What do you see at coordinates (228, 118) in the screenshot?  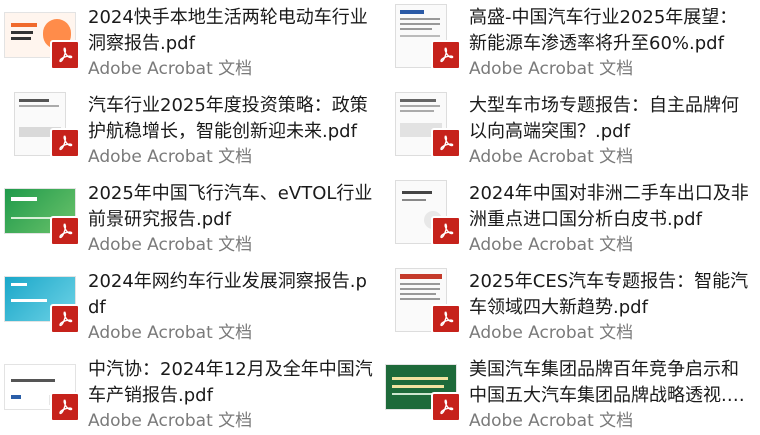 I see `file-name: 汽车行业2025年度投资策略：政策护航稳增长，智能创新迎未来.pdf` at bounding box center [228, 118].